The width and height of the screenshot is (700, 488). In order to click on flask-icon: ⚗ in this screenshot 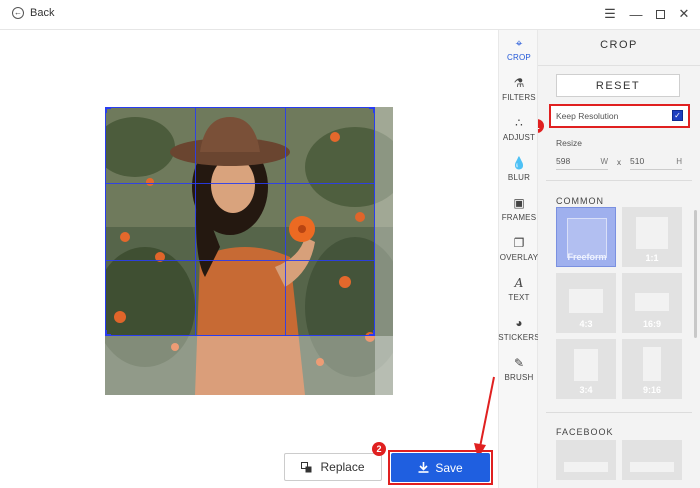, I will do `click(519, 83)`.